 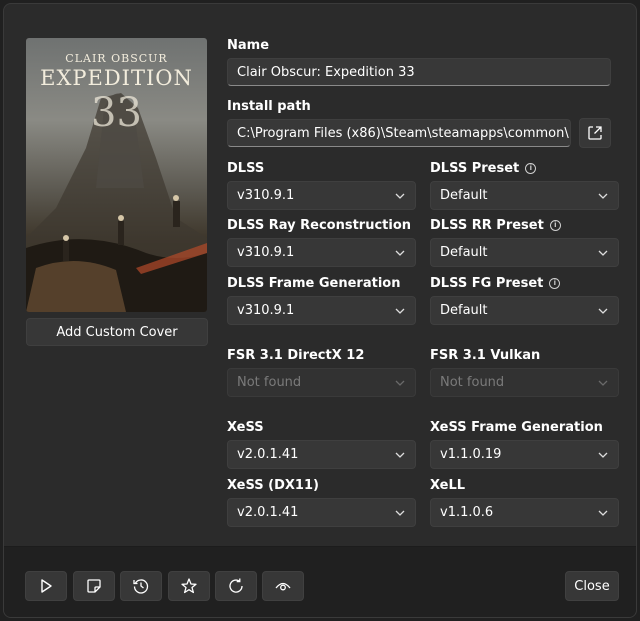 I want to click on xell-version-select: v1.1.0.6, so click(x=524, y=512).